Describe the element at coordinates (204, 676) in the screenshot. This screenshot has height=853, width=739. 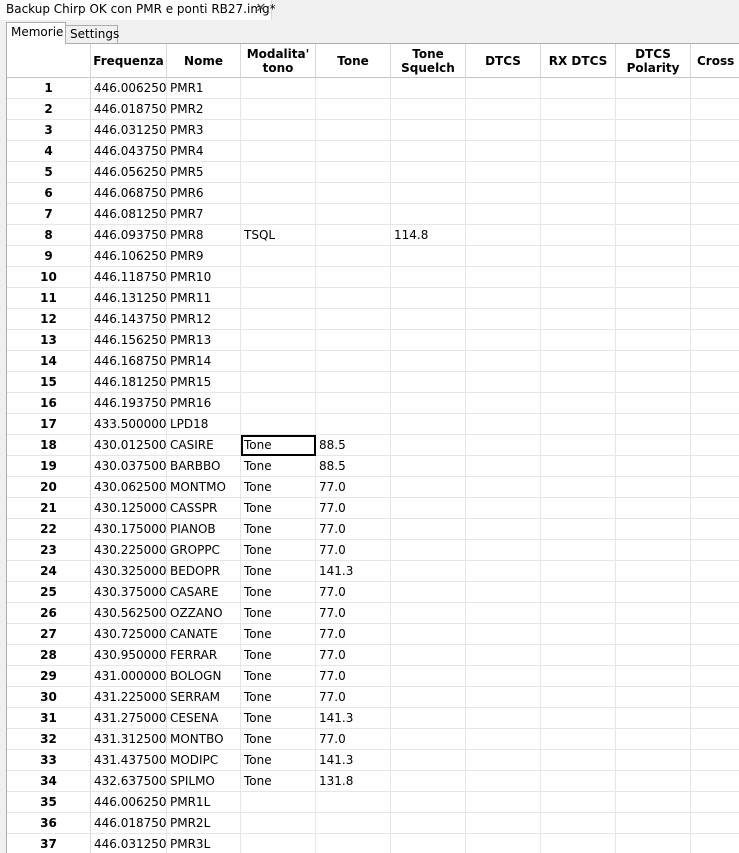
I see `name-cell: BOLOGN` at that location.